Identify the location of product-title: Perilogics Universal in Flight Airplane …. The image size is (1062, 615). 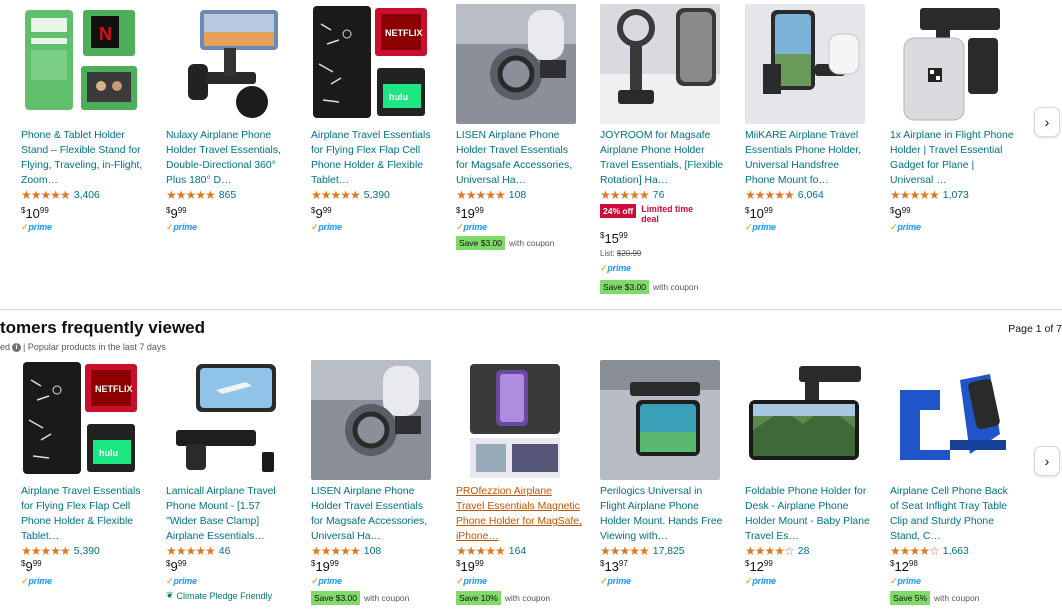
(663, 514).